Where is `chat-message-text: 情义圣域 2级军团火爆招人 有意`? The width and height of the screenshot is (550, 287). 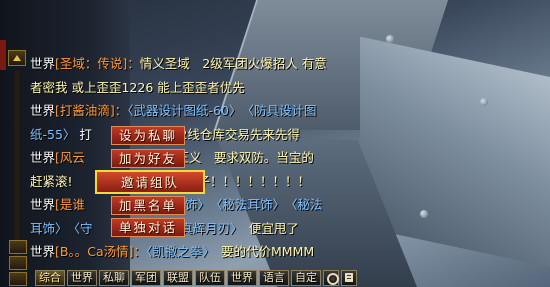 chat-message-text: 情义圣域 2级军团火爆招人 有意 is located at coordinates (233, 63).